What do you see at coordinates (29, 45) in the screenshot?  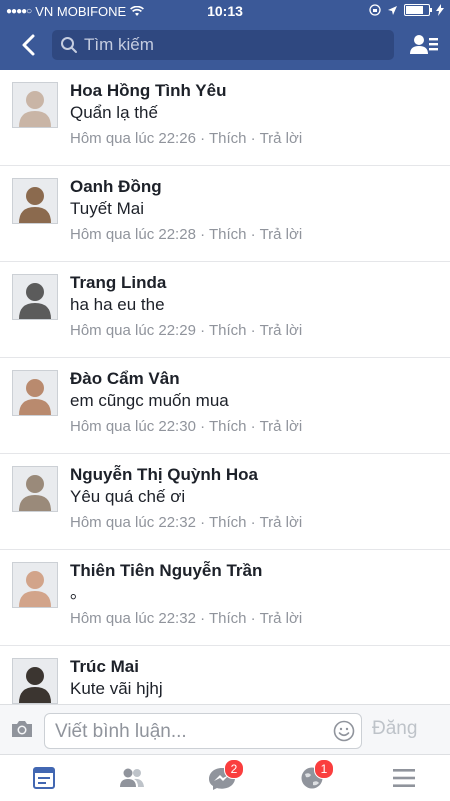 I see `chevron-left-icon` at bounding box center [29, 45].